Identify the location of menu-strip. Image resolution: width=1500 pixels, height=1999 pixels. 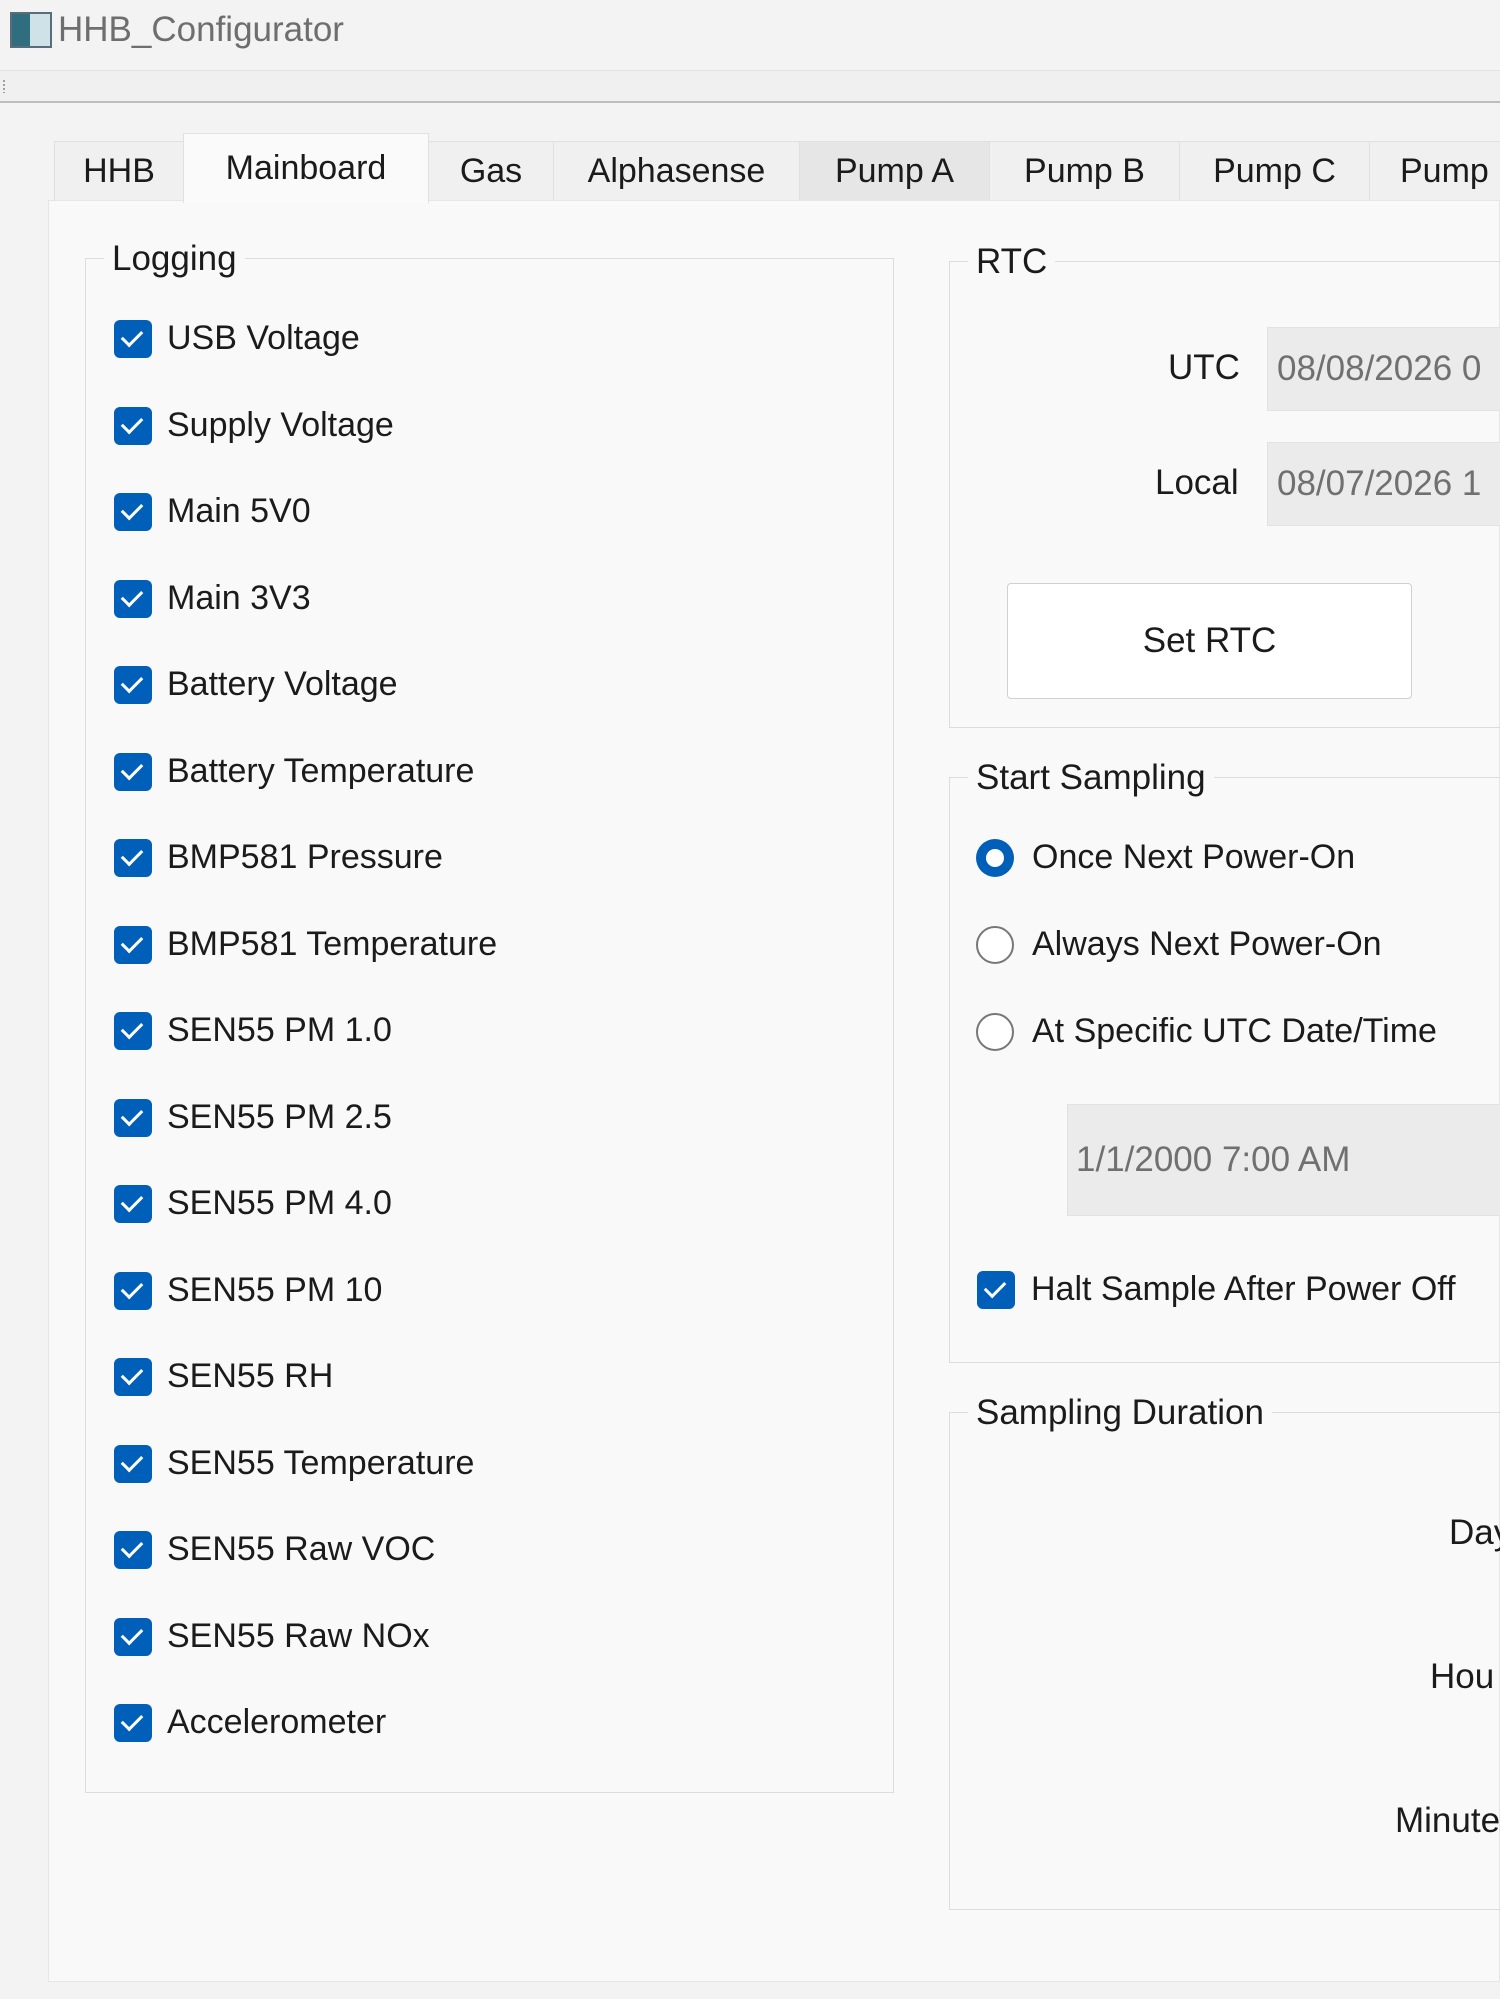
(750, 86).